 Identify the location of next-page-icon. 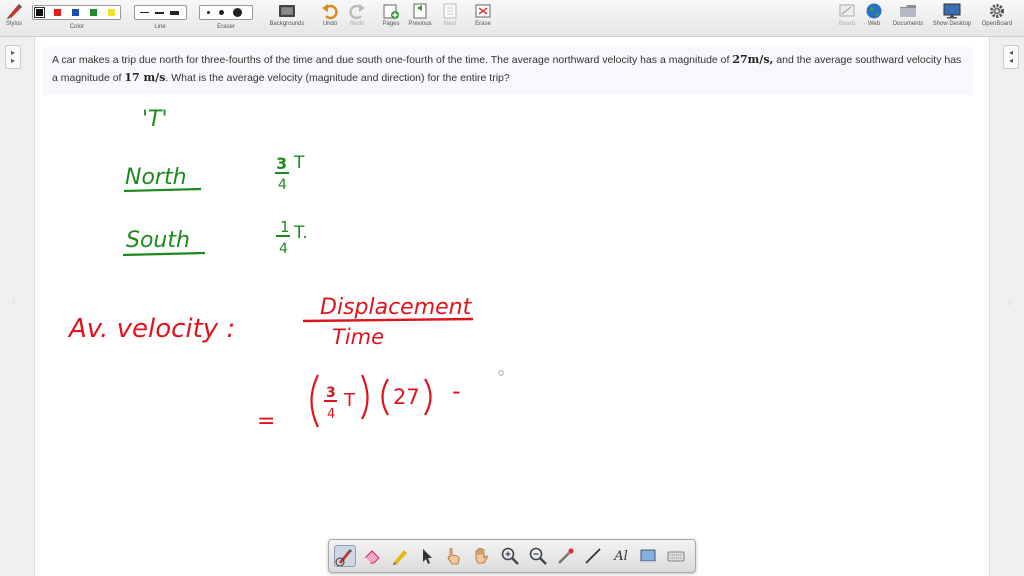
(450, 11).